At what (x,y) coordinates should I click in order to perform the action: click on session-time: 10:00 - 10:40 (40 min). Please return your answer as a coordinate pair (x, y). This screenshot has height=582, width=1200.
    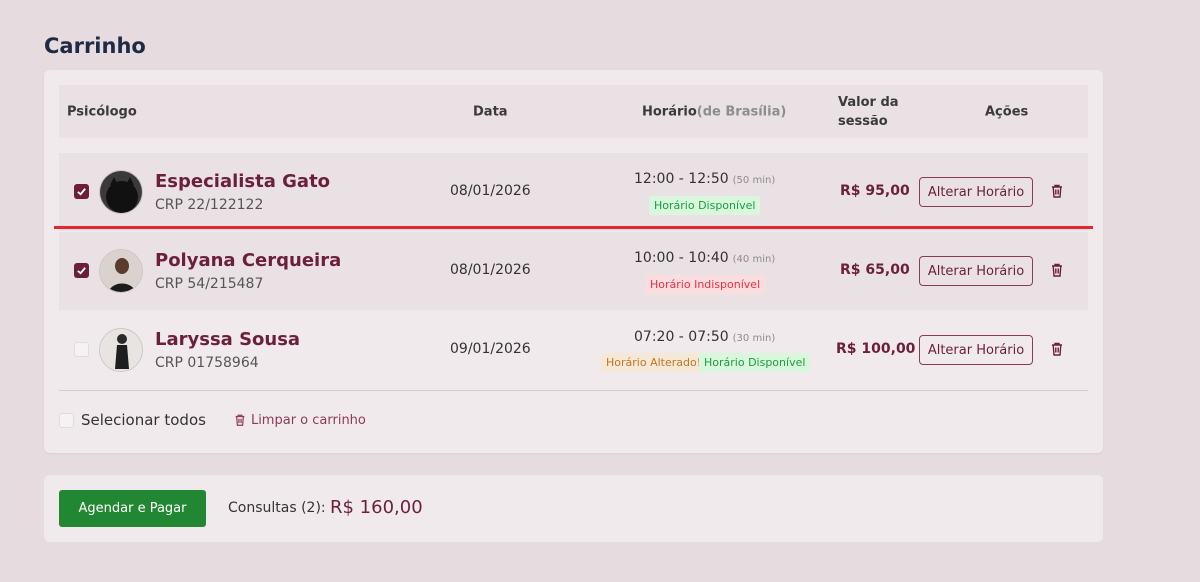
    Looking at the image, I should click on (704, 258).